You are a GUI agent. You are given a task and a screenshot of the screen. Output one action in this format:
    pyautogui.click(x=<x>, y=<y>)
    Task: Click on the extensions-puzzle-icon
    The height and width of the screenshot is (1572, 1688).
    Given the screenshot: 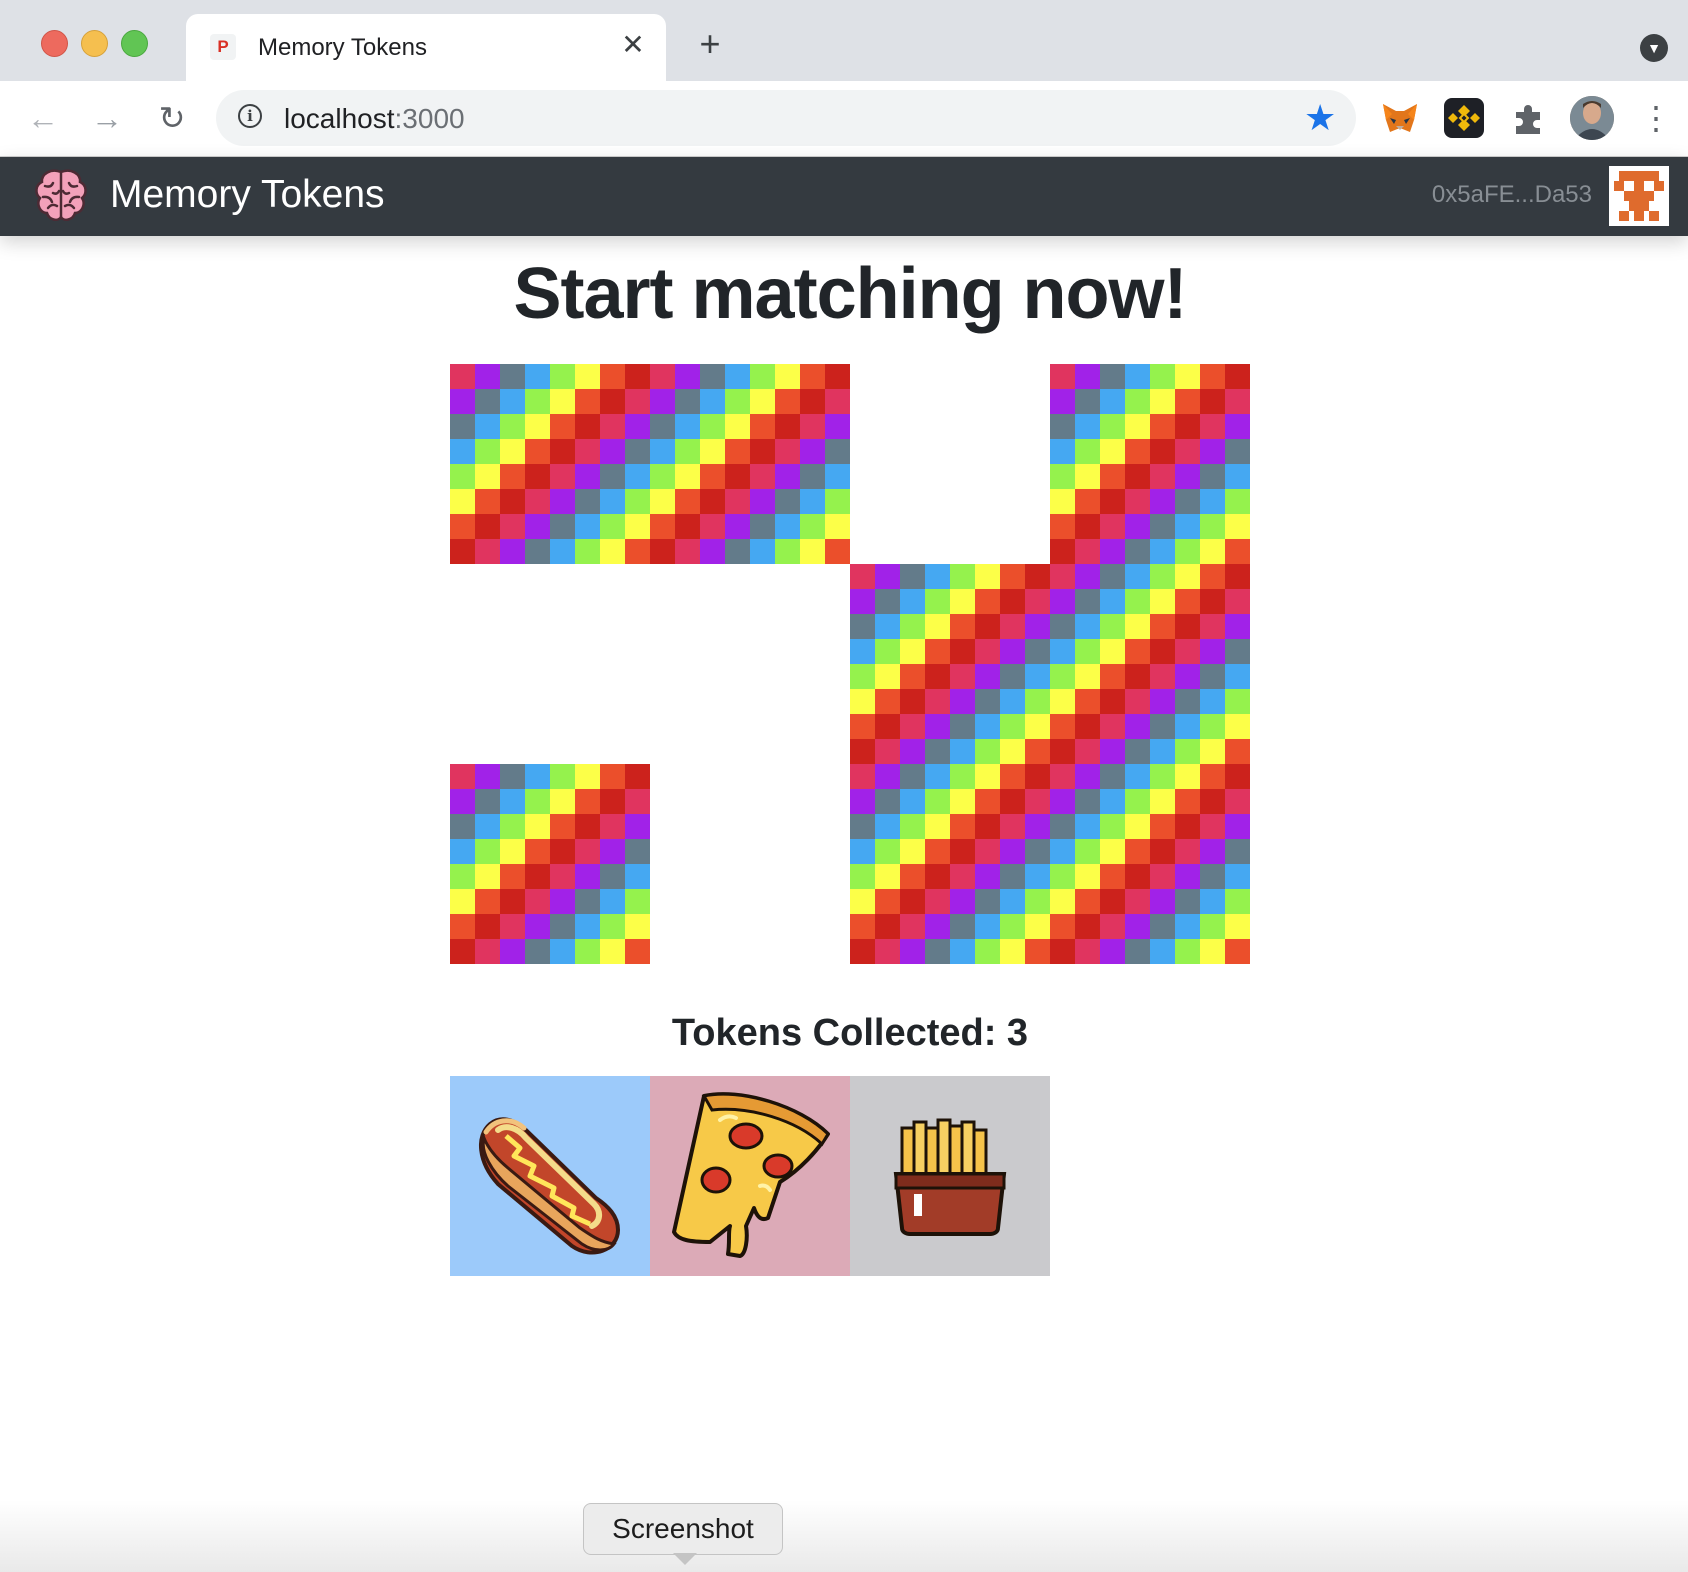 What is the action you would take?
    pyautogui.click(x=1528, y=118)
    